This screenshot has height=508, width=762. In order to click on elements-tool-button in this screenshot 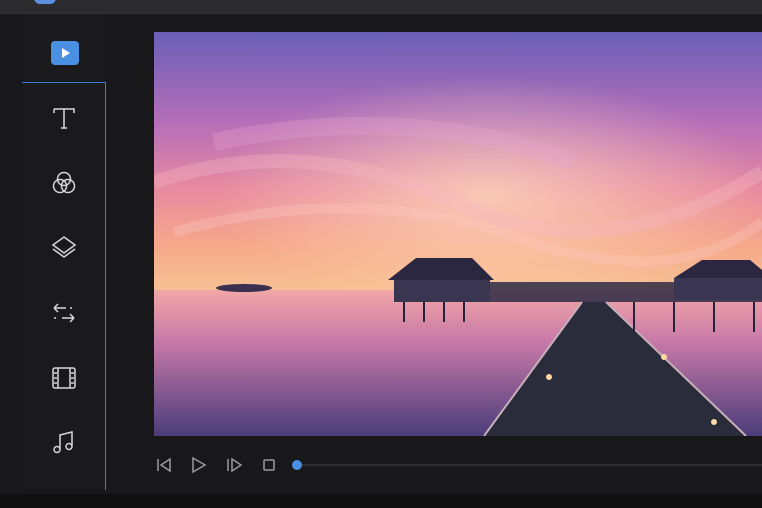, I will do `click(64, 378)`.